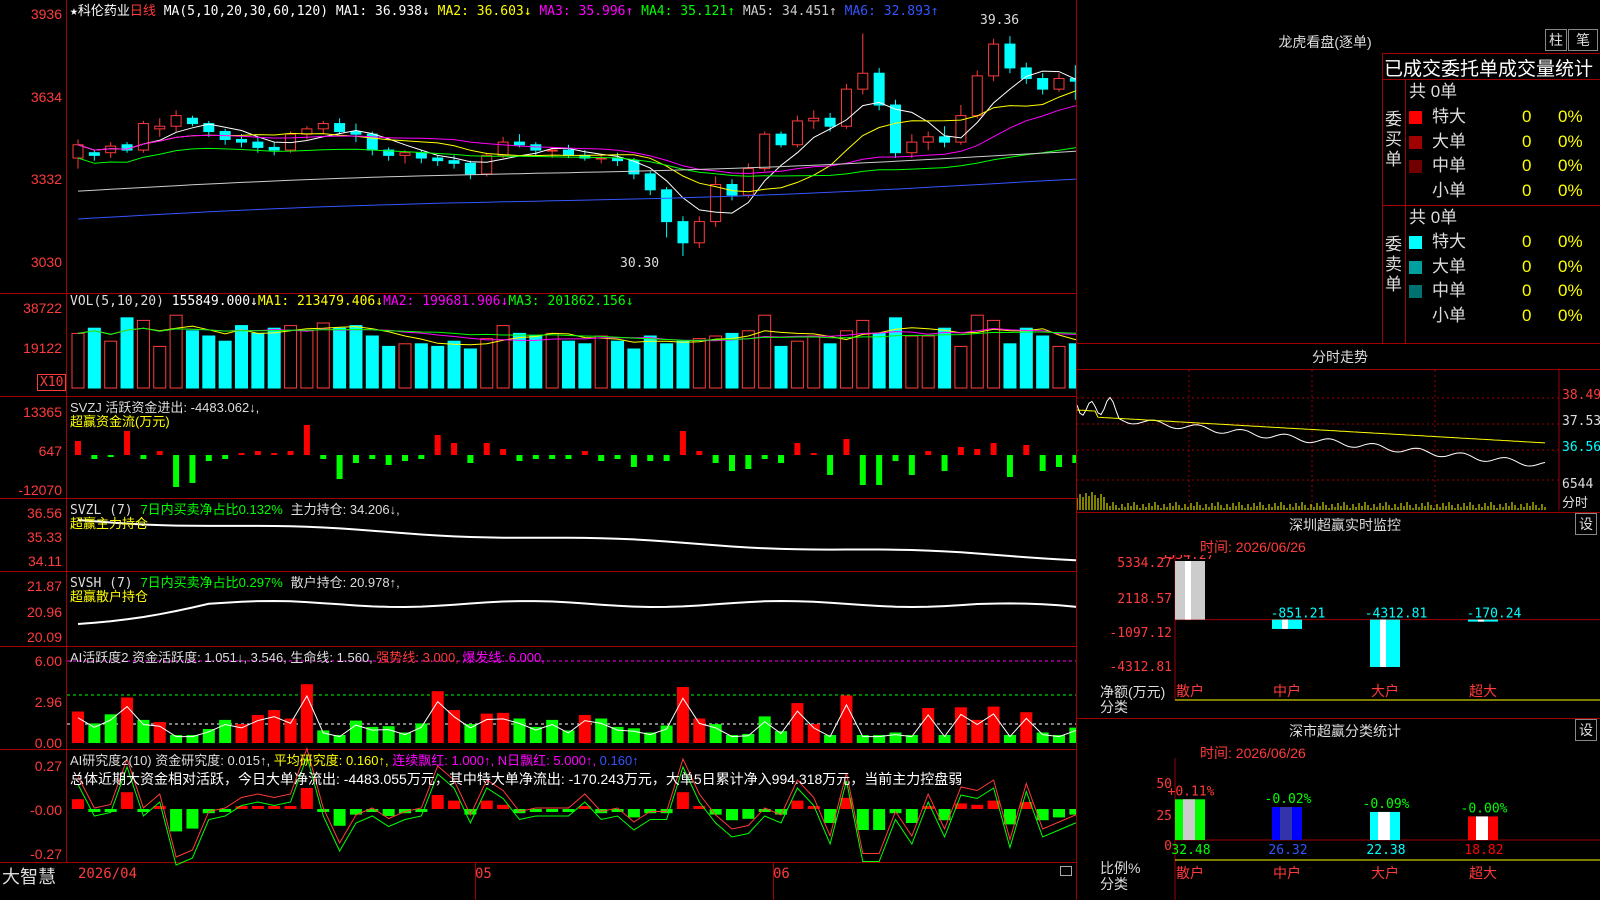  Describe the element at coordinates (1504, 166) in the screenshot. I see `buy-row-3: 中单 0 0%` at that location.